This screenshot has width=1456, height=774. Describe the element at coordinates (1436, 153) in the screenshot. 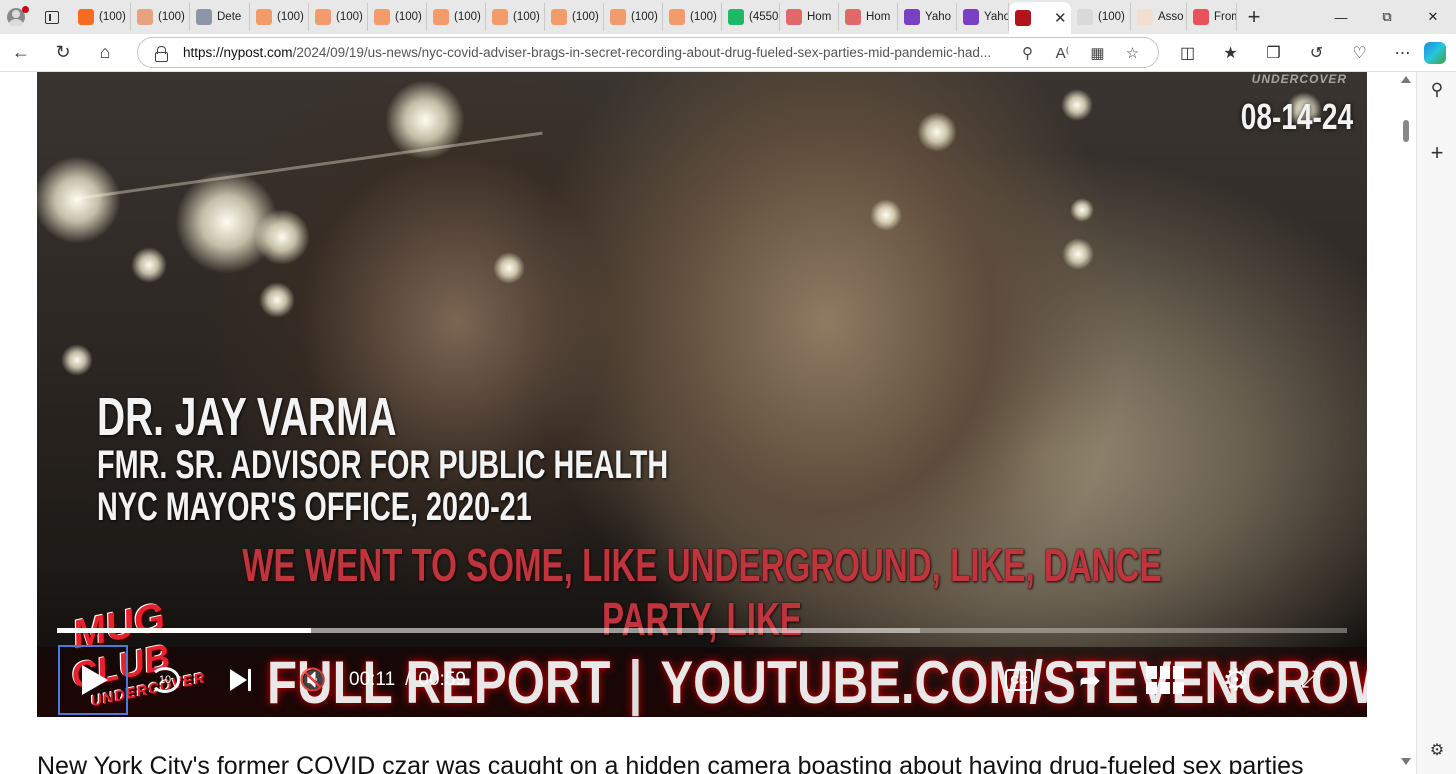

I see `sidebar-add-icon: +` at that location.